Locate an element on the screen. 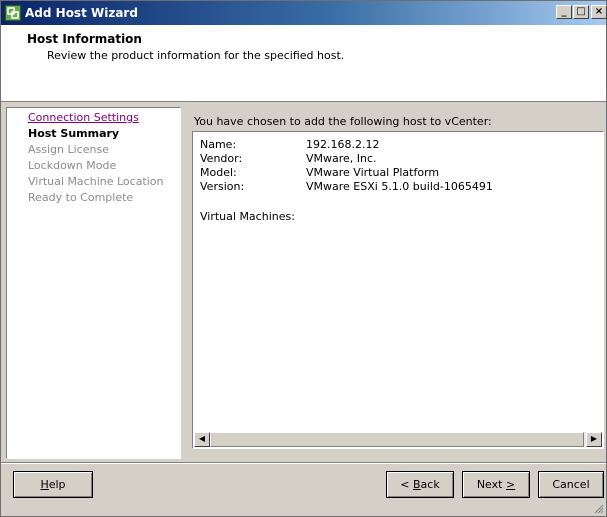  minimize-icon: _ is located at coordinates (564, 11).